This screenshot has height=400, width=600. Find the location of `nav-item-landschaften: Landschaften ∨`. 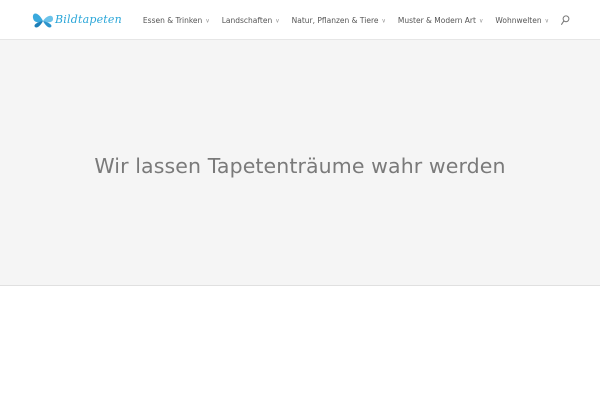

nav-item-landschaften: Landschaften ∨ is located at coordinates (251, 20).